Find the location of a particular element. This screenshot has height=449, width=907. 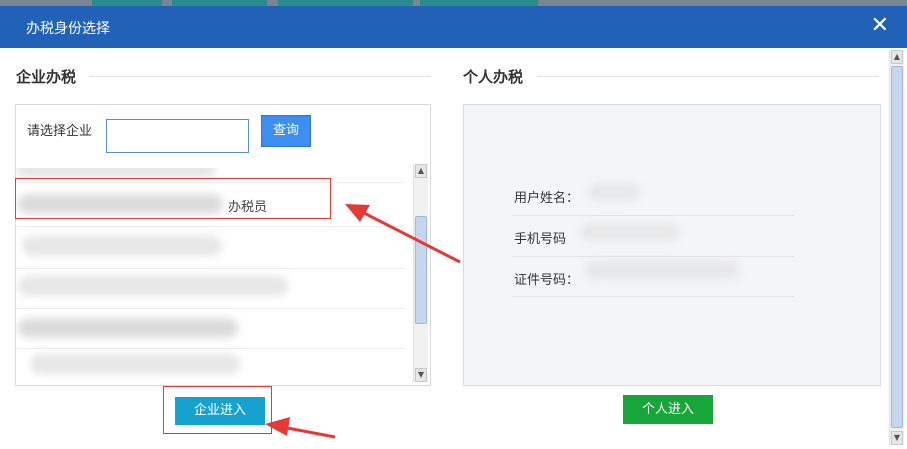

arrow-to-enterprise-button is located at coordinates (300, 428).